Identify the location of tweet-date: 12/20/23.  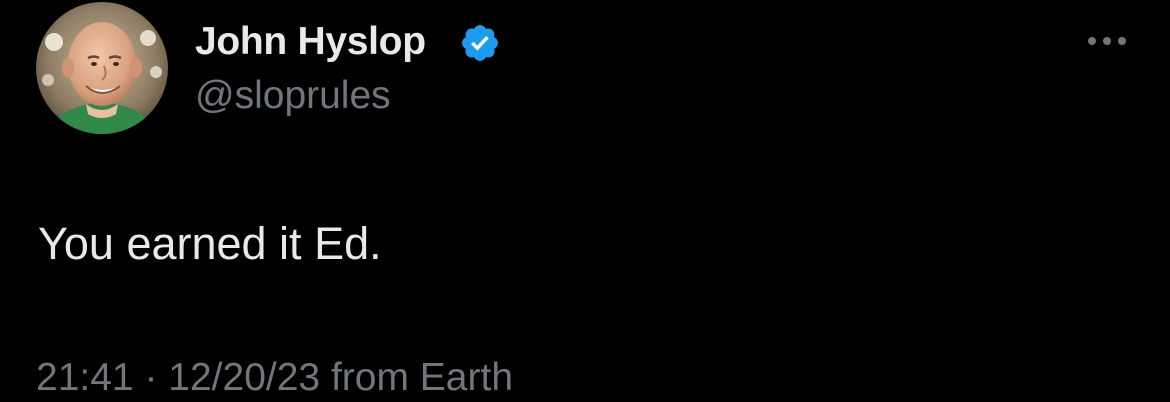
(244, 377).